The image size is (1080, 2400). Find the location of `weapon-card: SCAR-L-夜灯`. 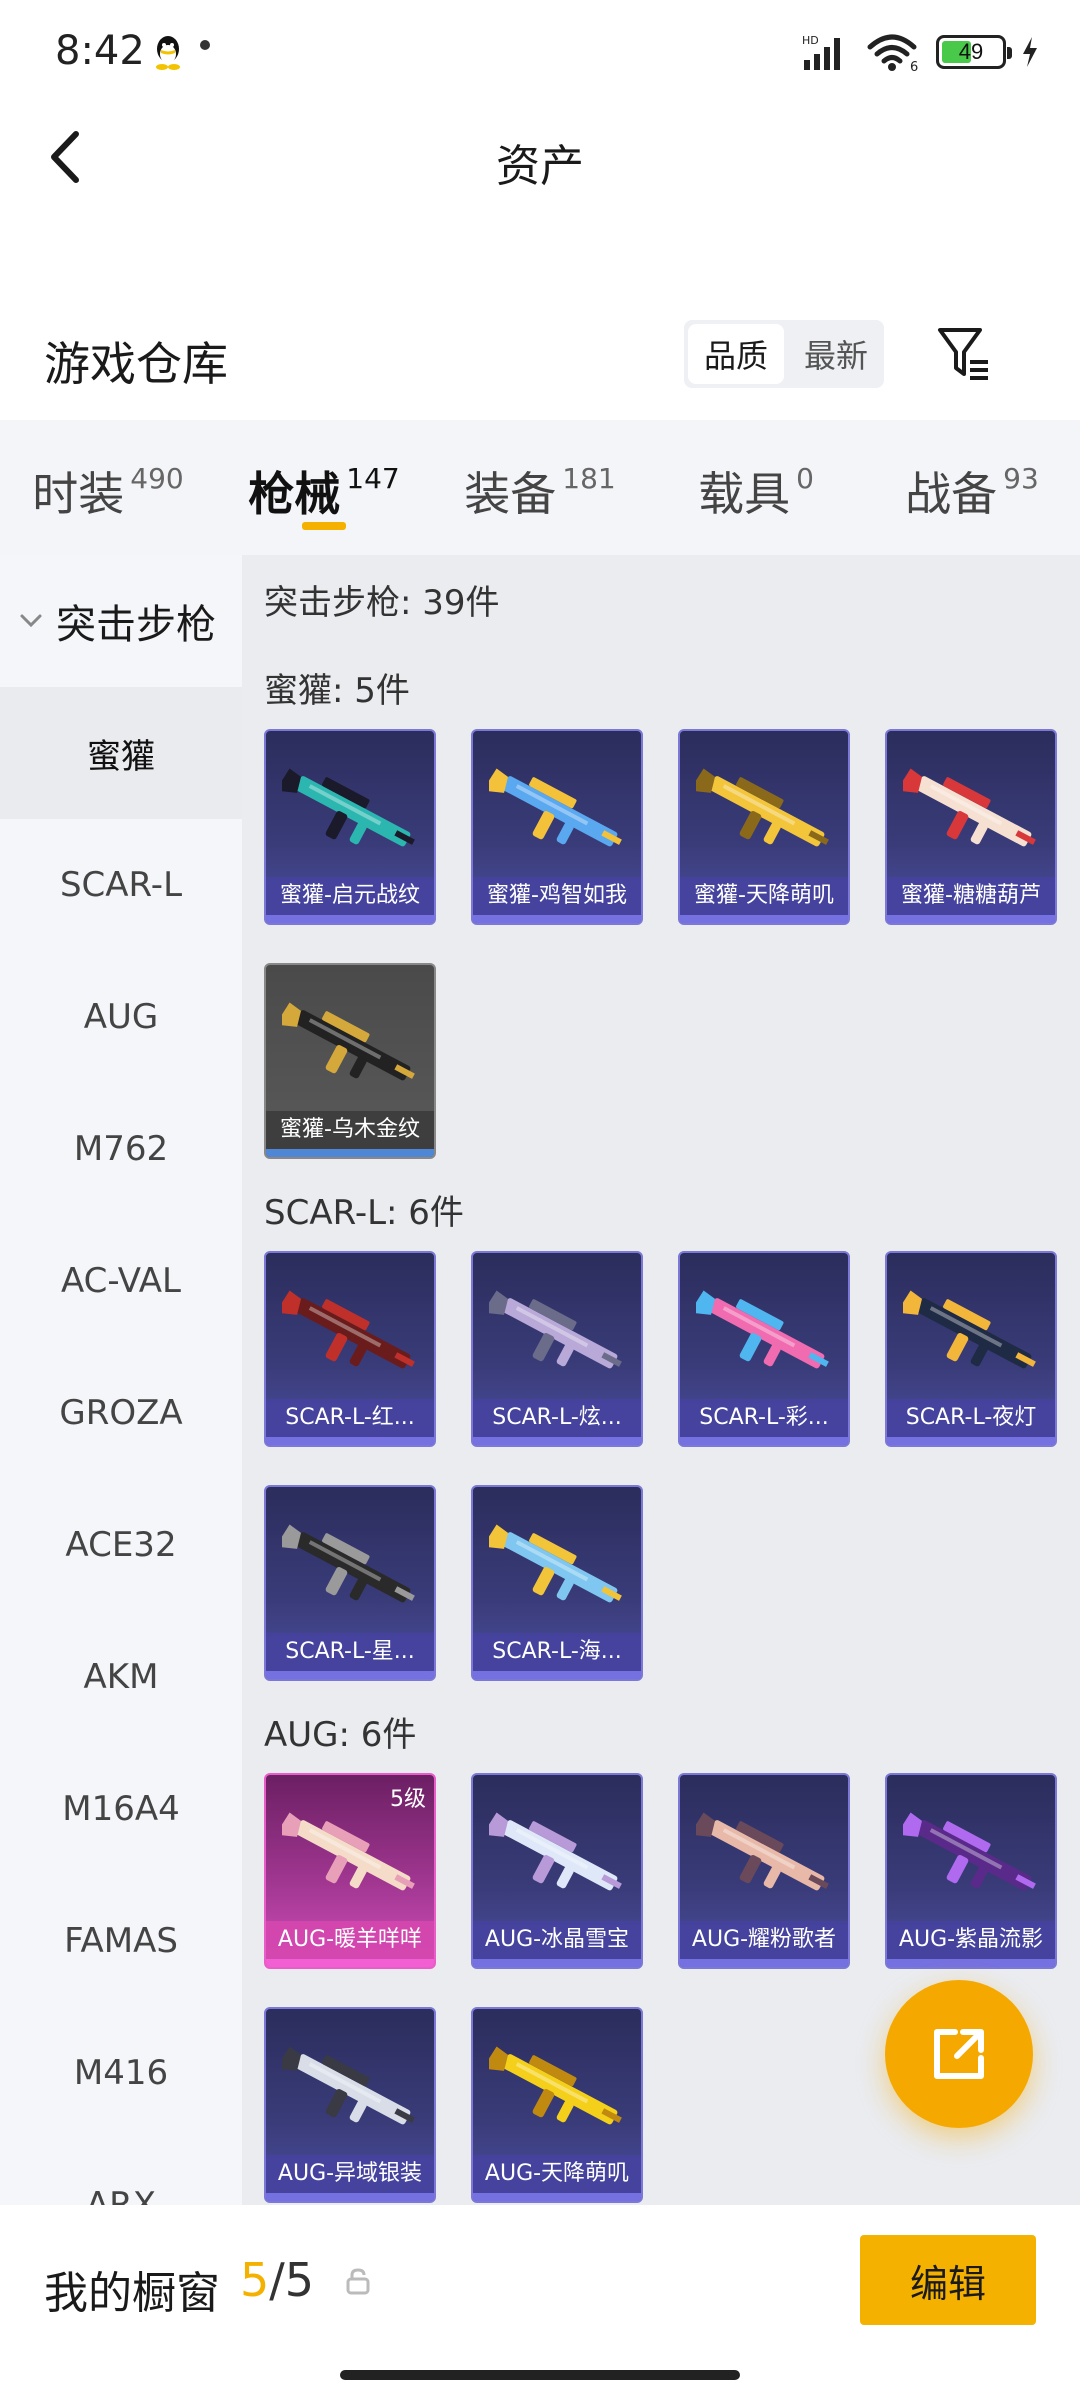

weapon-card: SCAR-L-夜灯 is located at coordinates (971, 1349).